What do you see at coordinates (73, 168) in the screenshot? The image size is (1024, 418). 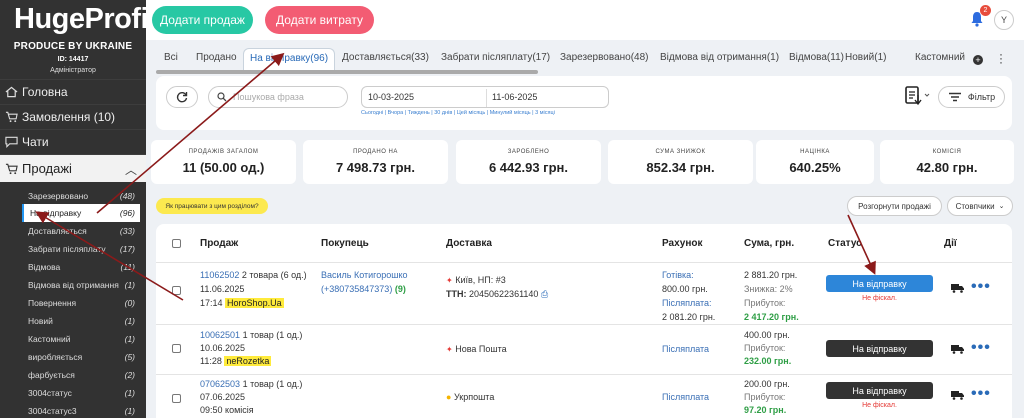 I see `nav-sales: Продажі ︿` at bounding box center [73, 168].